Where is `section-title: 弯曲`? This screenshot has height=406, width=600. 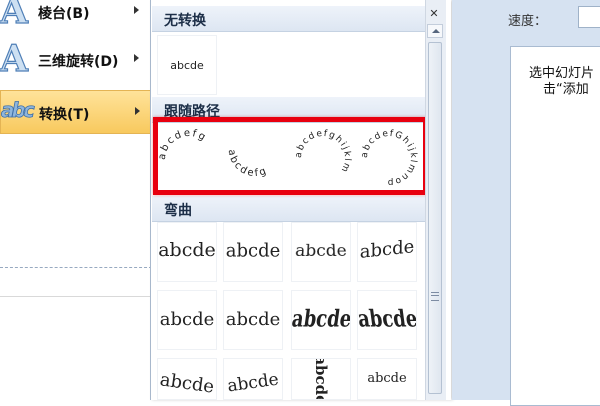 section-title: 弯曲 is located at coordinates (178, 211).